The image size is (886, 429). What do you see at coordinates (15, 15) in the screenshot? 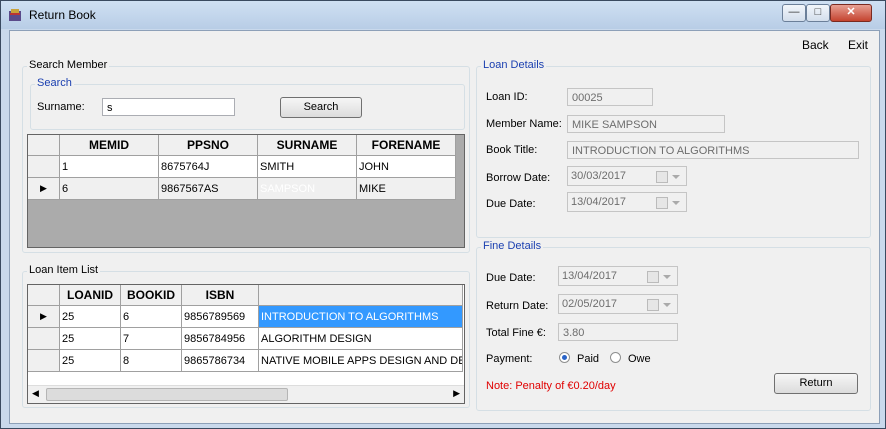
I see `app-icon` at bounding box center [15, 15].